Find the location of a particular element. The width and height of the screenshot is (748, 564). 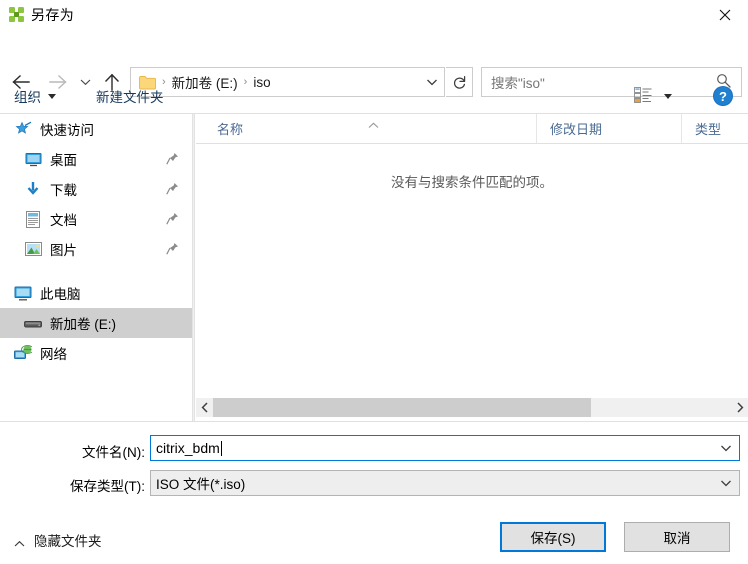

organize-label: 组织 is located at coordinates (27, 97).